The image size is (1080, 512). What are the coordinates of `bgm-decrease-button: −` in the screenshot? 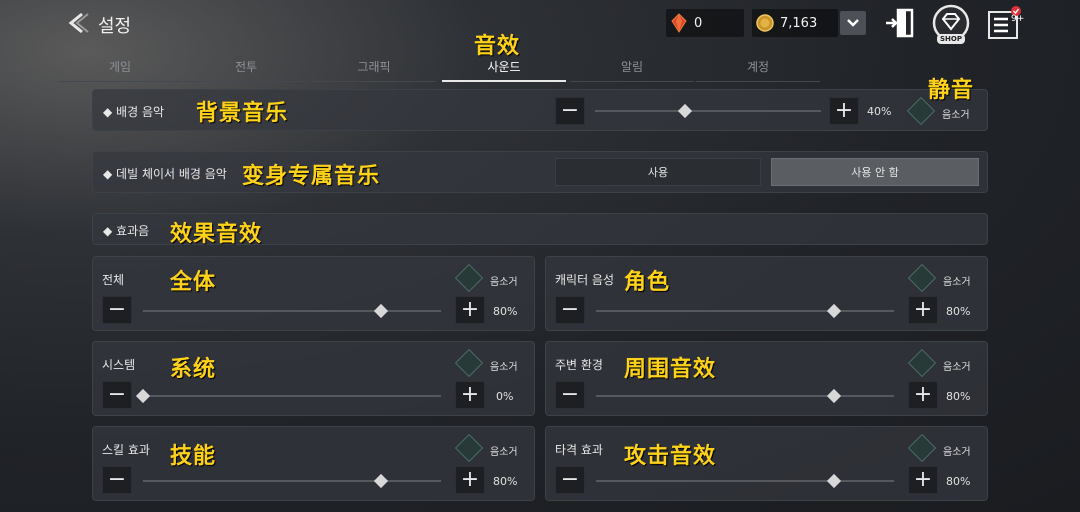 It's located at (570, 111).